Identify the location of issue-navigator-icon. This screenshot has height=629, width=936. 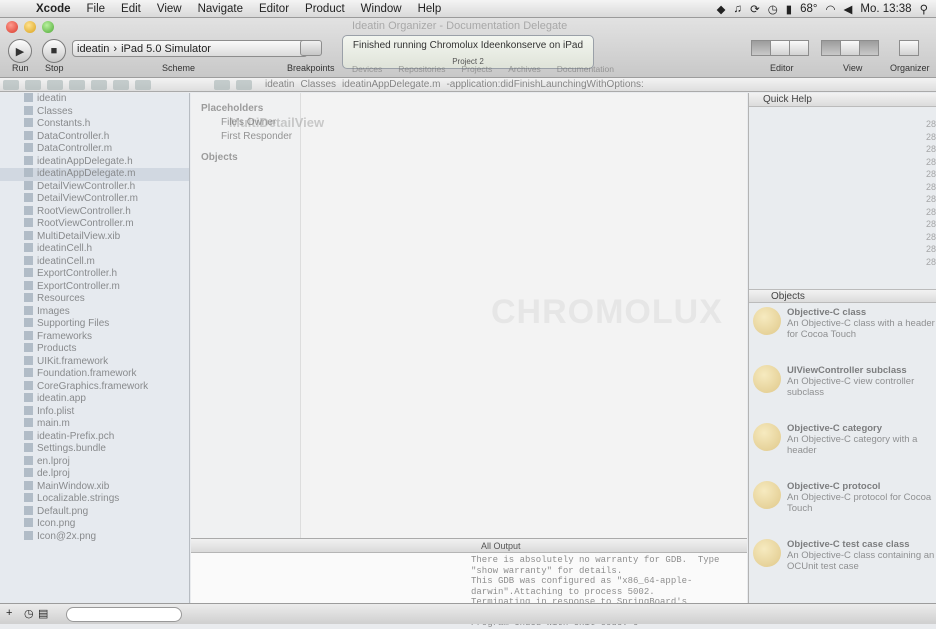
(77, 84).